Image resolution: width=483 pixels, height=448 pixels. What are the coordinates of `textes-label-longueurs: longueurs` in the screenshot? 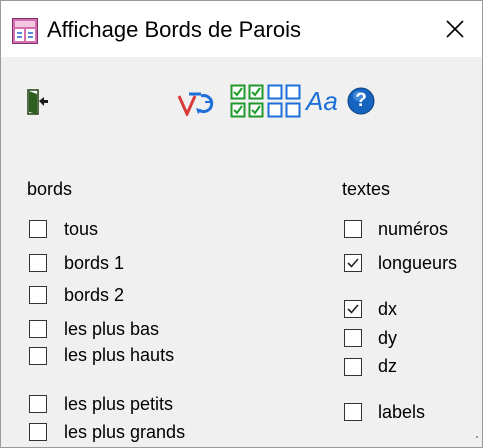 It's located at (417, 263).